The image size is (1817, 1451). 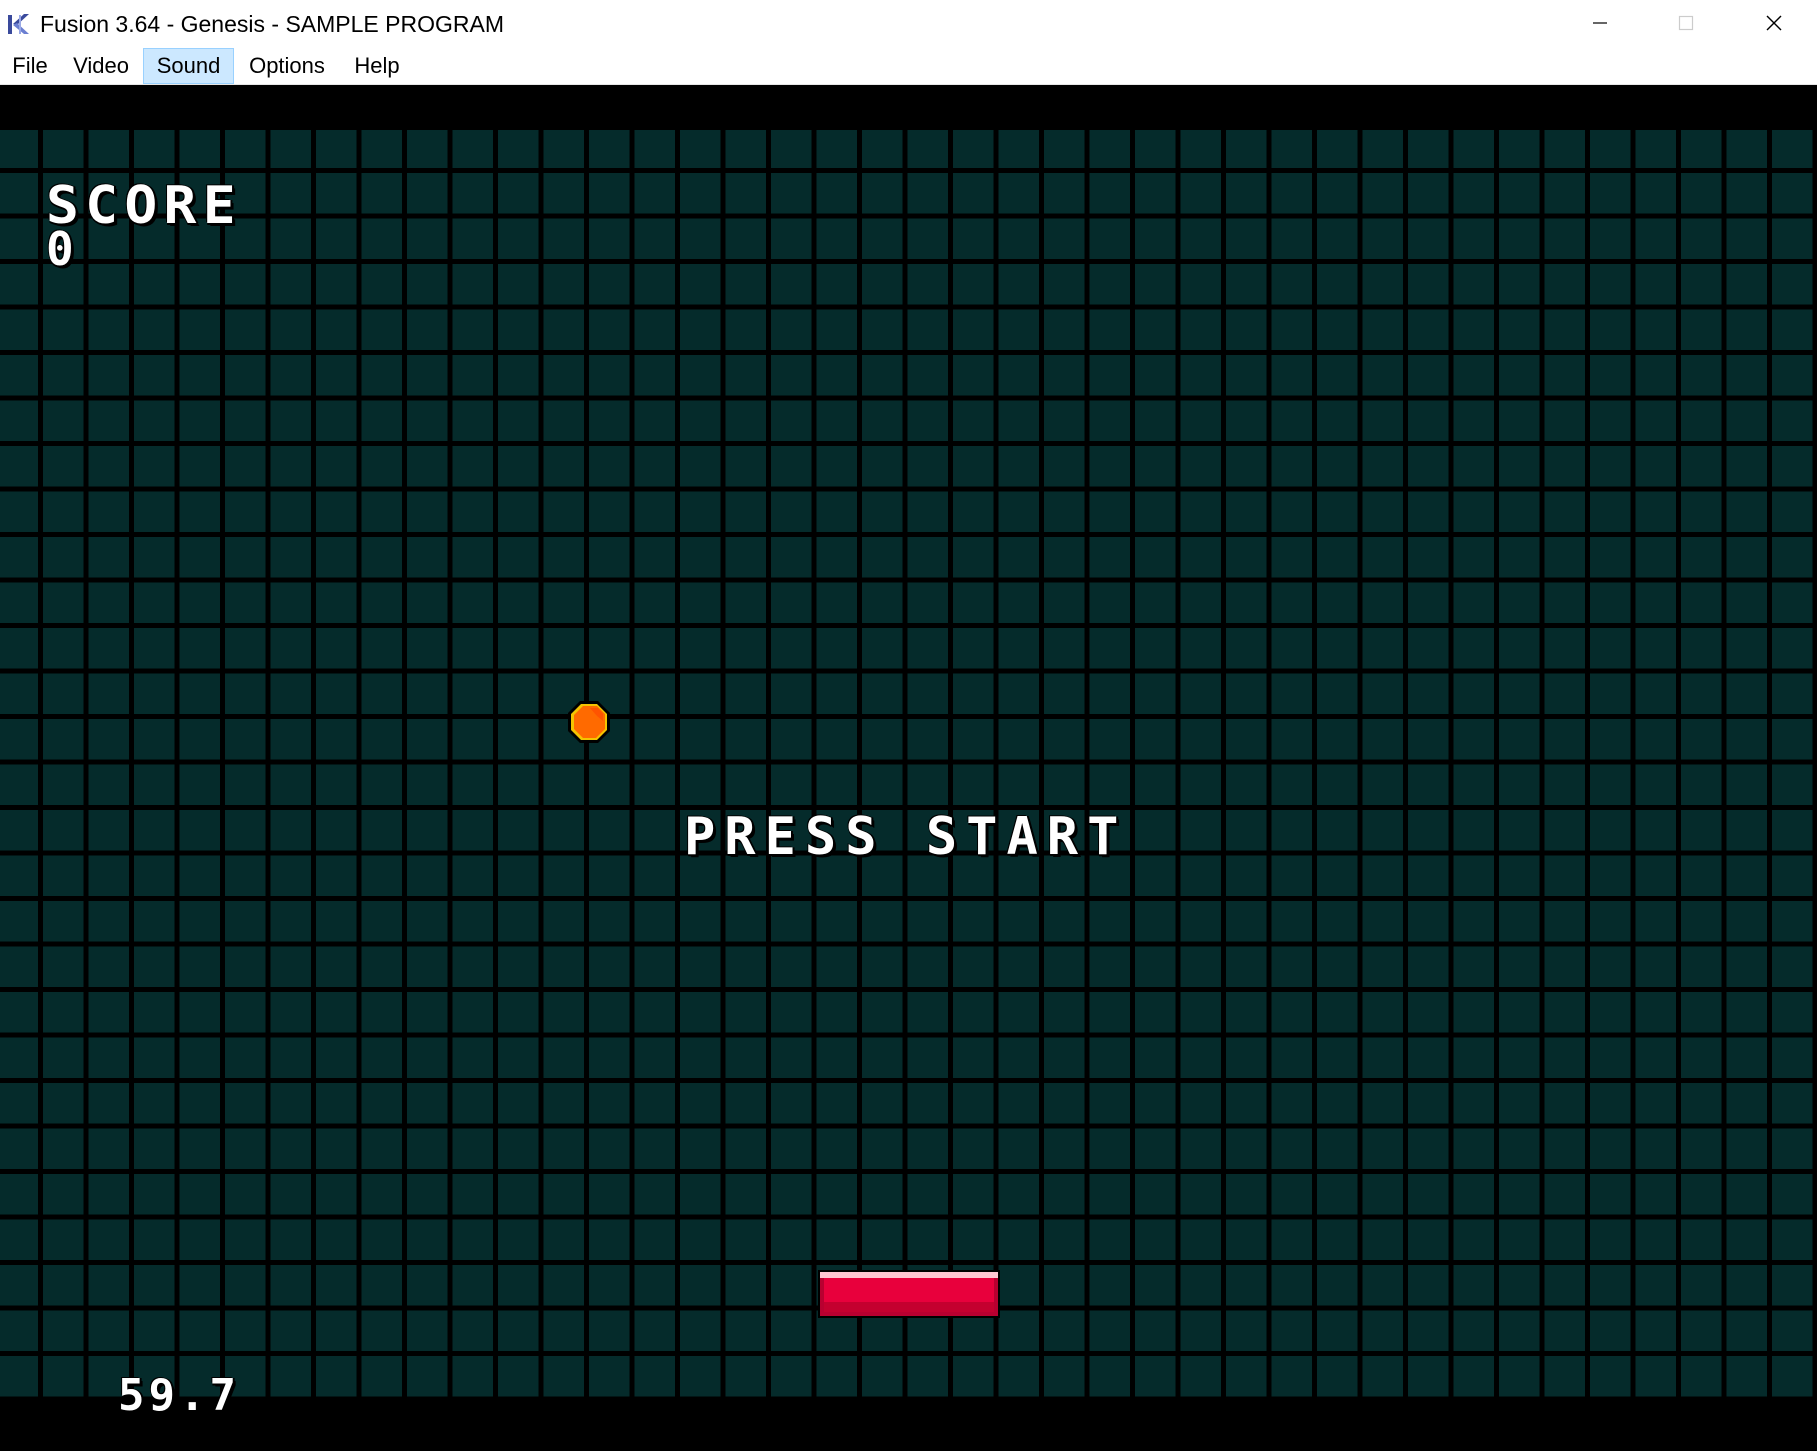 I want to click on menu-help: Help, so click(x=377, y=66).